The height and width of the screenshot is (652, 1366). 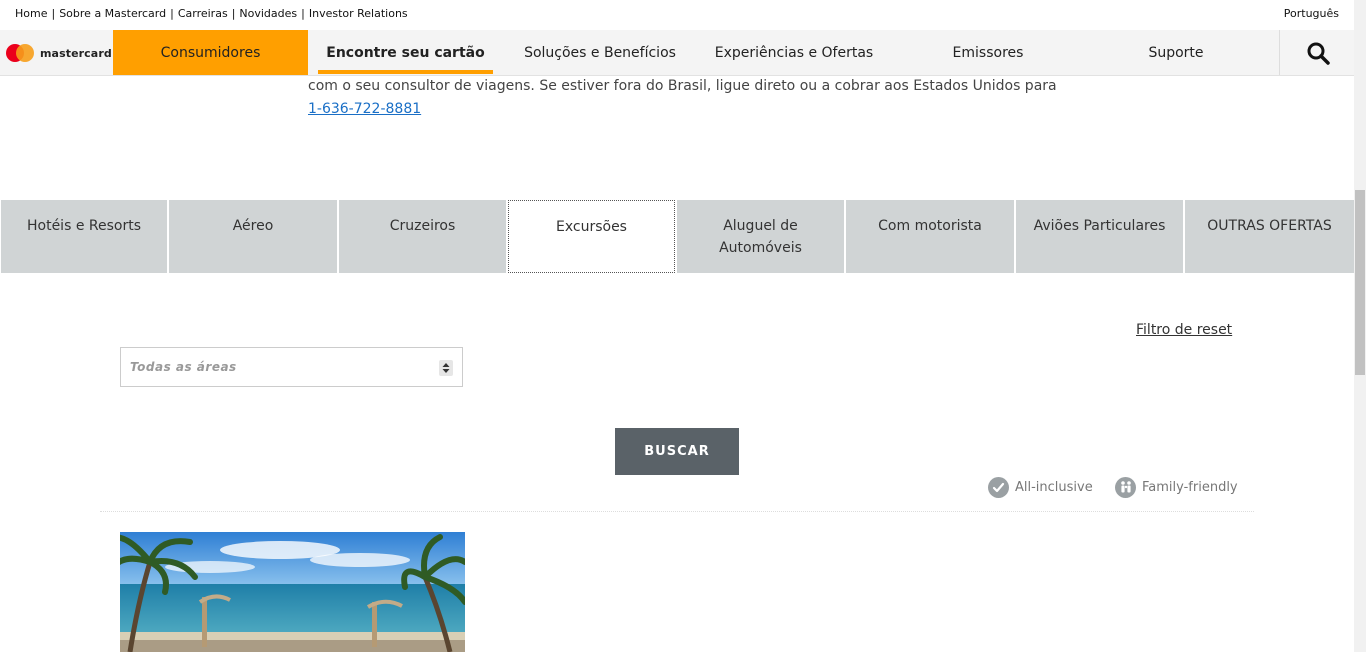 I want to click on nav-suporte: Suporte, so click(x=1176, y=52).